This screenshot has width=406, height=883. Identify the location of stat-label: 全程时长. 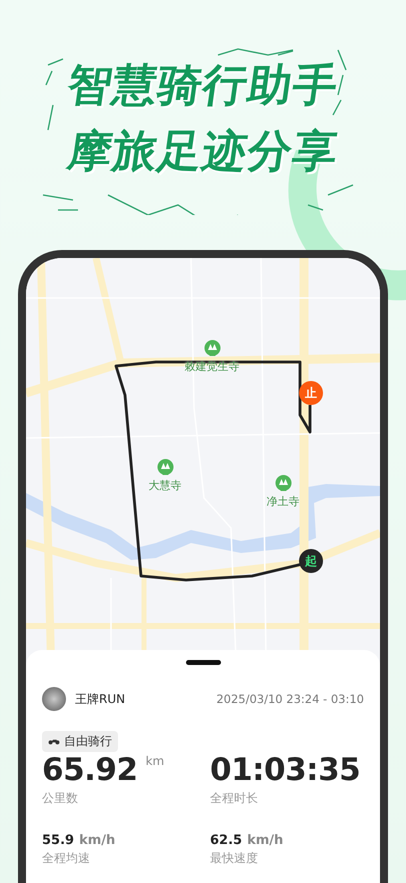
(234, 798).